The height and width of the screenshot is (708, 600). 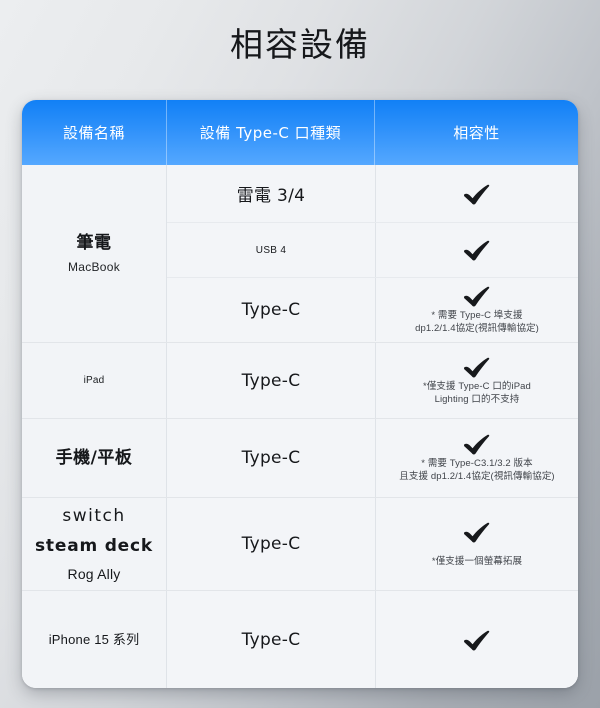 I want to click on device-name-secondary: MacBook, so click(x=94, y=266).